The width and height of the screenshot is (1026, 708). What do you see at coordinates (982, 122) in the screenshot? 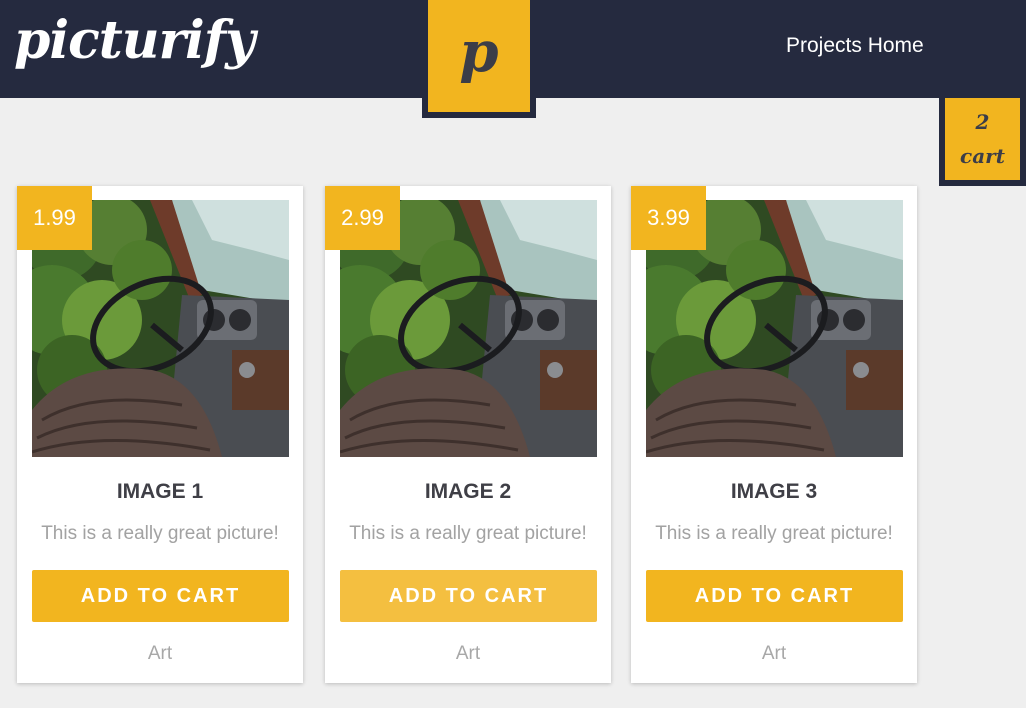
I see `cart-count: 2` at bounding box center [982, 122].